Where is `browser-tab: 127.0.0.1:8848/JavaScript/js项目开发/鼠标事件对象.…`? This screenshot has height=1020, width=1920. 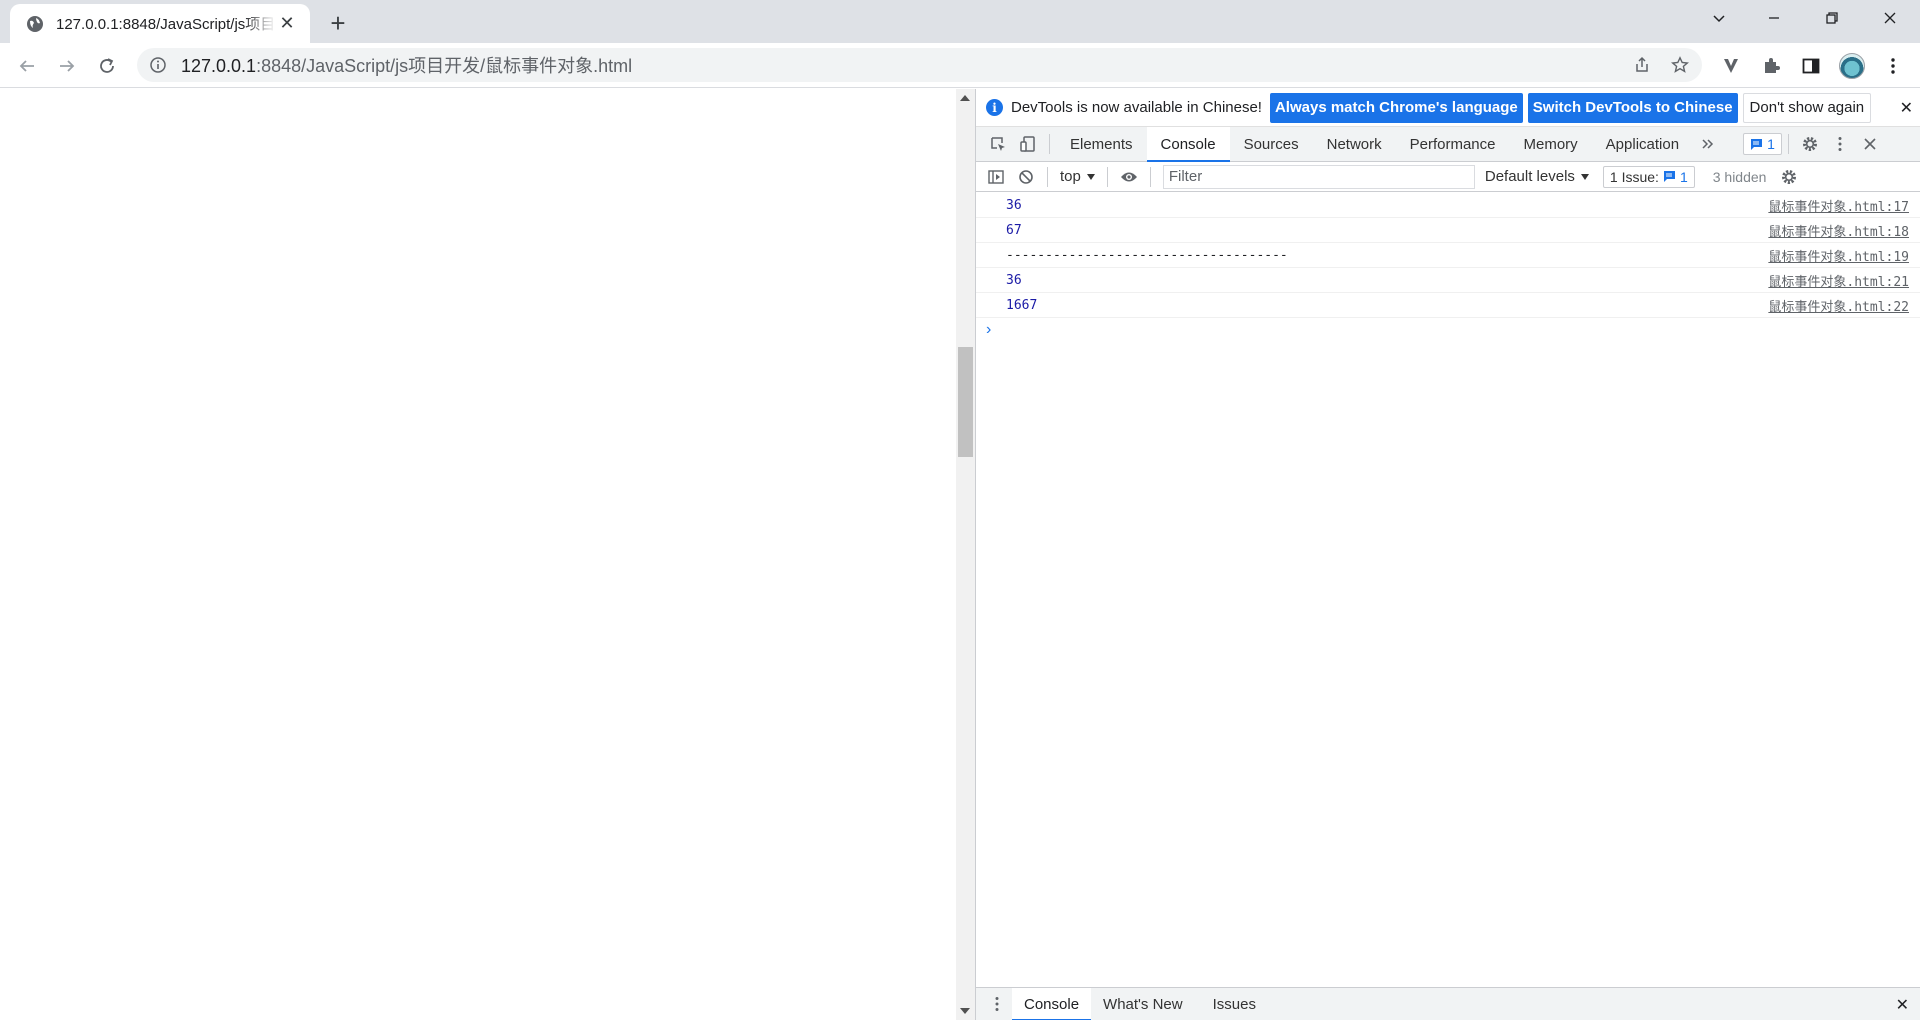 browser-tab: 127.0.0.1:8848/JavaScript/js项目开发/鼠标事件对象.… is located at coordinates (160, 23).